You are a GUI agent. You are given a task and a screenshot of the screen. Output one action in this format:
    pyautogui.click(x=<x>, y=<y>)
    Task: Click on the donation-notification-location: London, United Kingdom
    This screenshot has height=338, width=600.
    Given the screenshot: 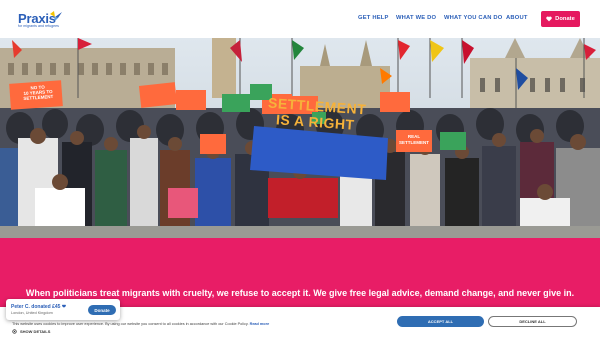 What is the action you would take?
    pyautogui.click(x=32, y=313)
    